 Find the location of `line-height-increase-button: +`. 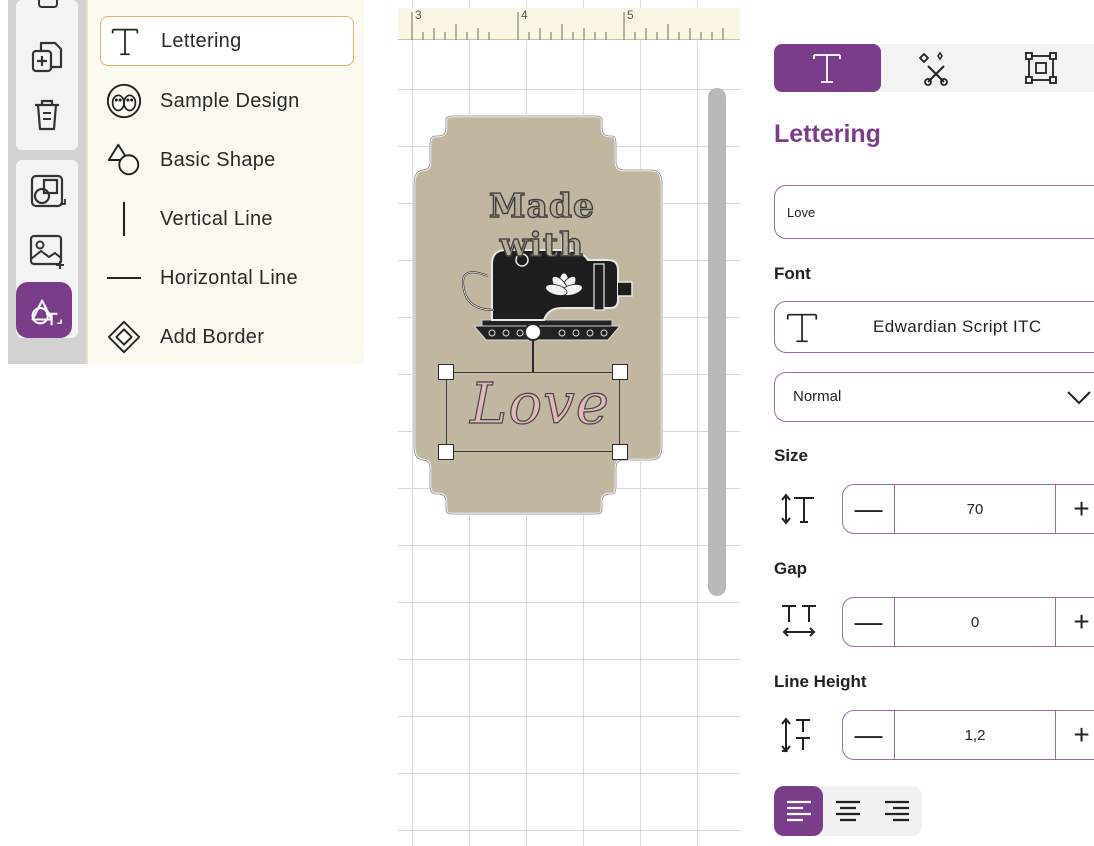

line-height-increase-button: + is located at coordinates (1074, 735).